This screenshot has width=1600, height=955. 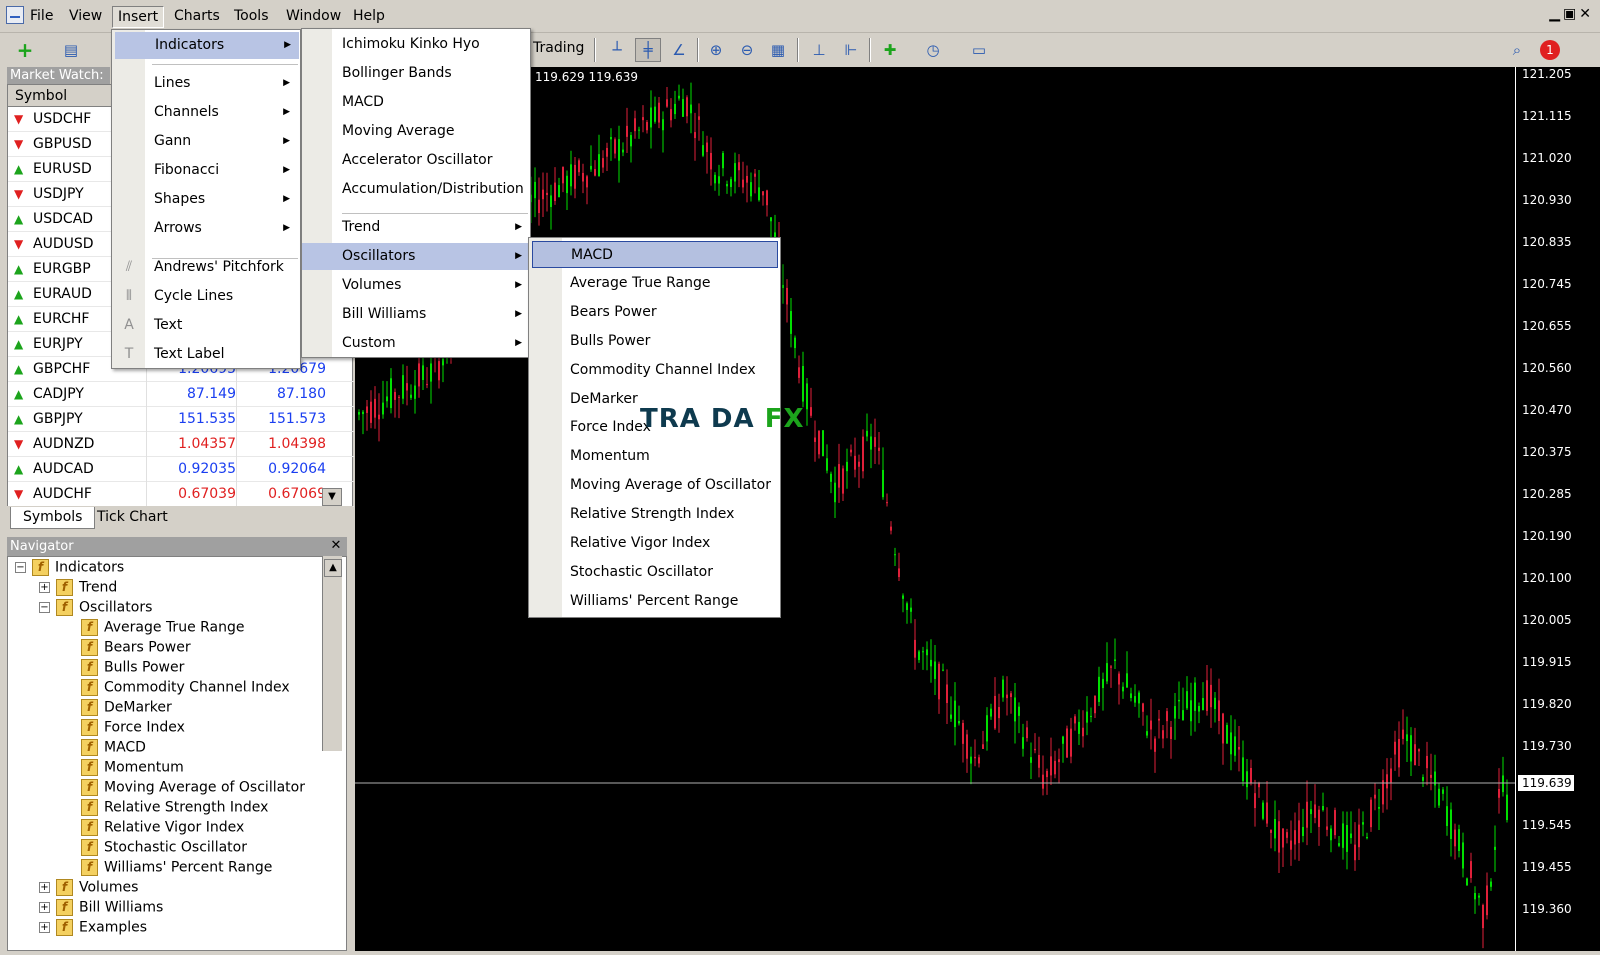 I want to click on menu-item-oscillator: Relative Vigor Index, so click(x=655, y=543).